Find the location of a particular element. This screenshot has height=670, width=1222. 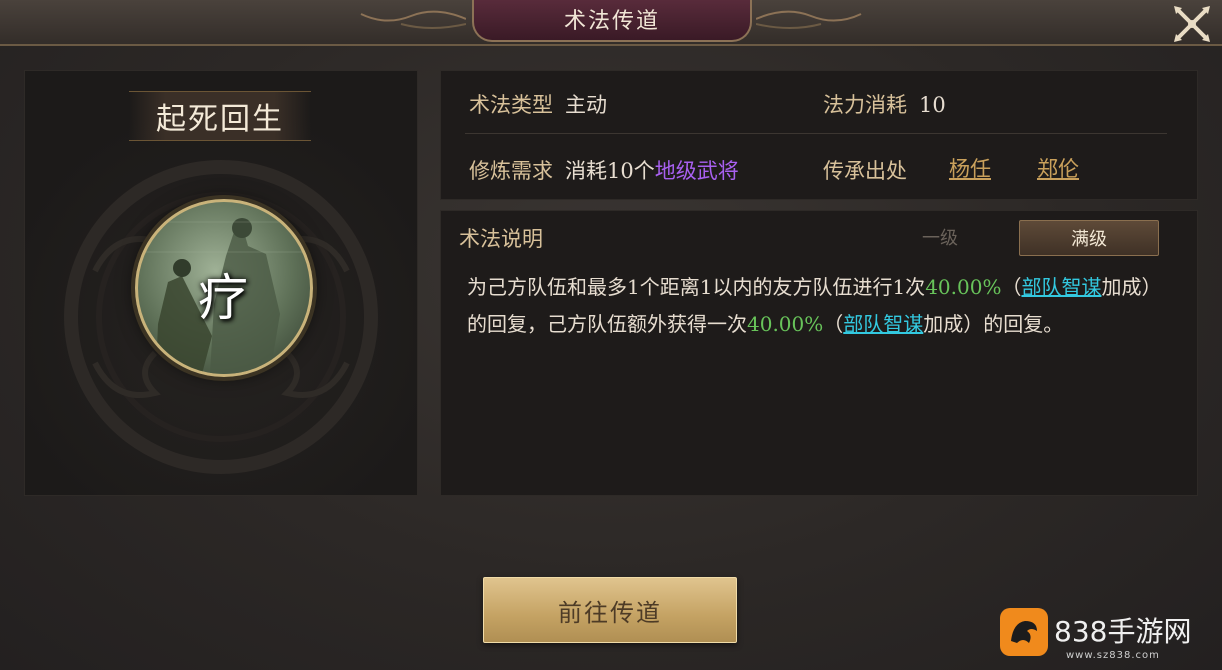

close-button is located at coordinates (1192, 24).